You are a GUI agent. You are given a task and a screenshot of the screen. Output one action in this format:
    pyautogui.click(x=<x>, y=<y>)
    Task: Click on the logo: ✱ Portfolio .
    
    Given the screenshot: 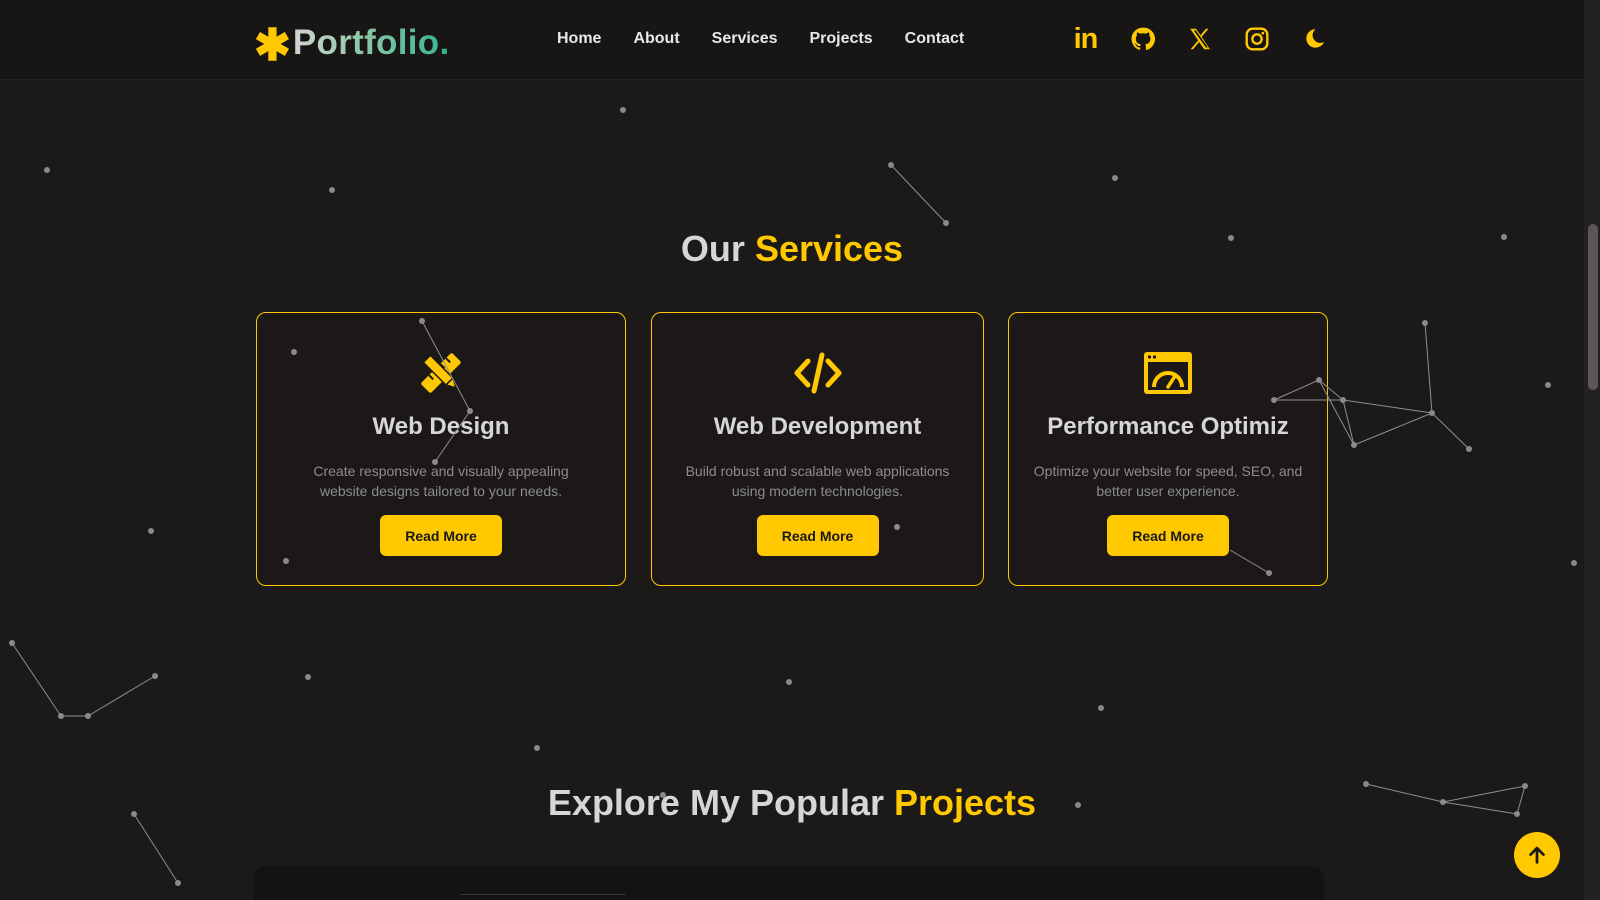 What is the action you would take?
    pyautogui.click(x=351, y=43)
    